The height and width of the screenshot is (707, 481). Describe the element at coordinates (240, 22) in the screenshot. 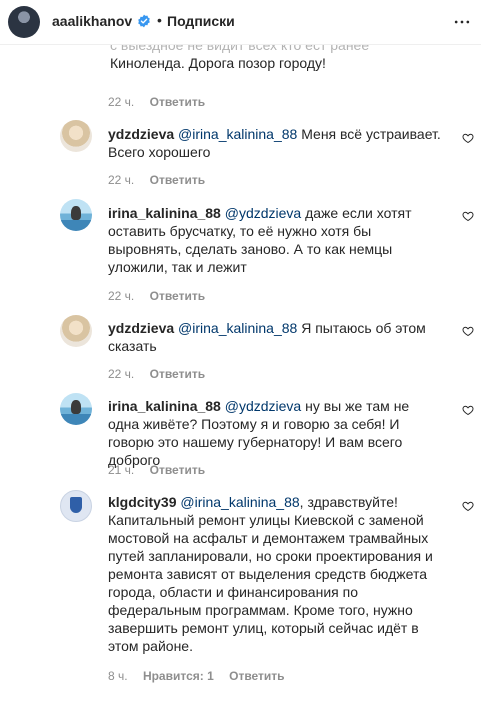

I see `post-header: aaalikhanov • Подписки` at that location.